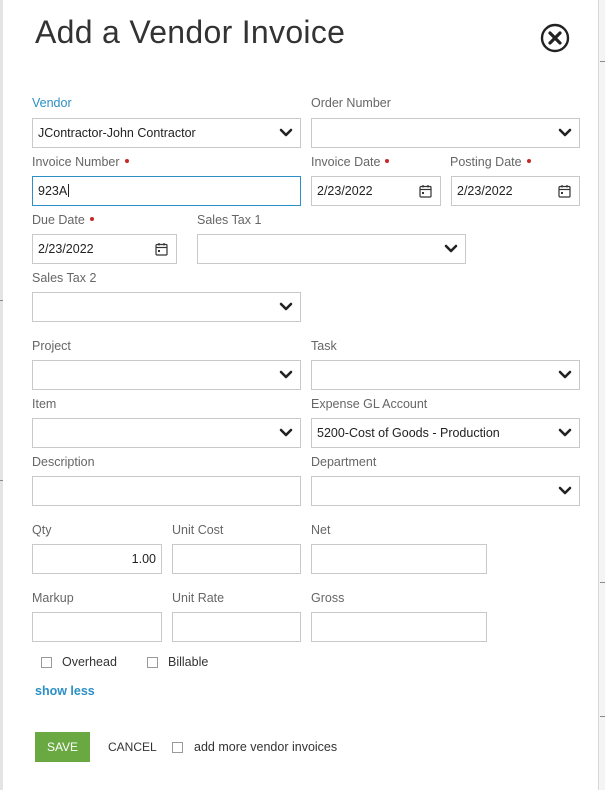 This screenshot has height=790, width=605. I want to click on posting-date-value: 2/23/2022, so click(485, 191).